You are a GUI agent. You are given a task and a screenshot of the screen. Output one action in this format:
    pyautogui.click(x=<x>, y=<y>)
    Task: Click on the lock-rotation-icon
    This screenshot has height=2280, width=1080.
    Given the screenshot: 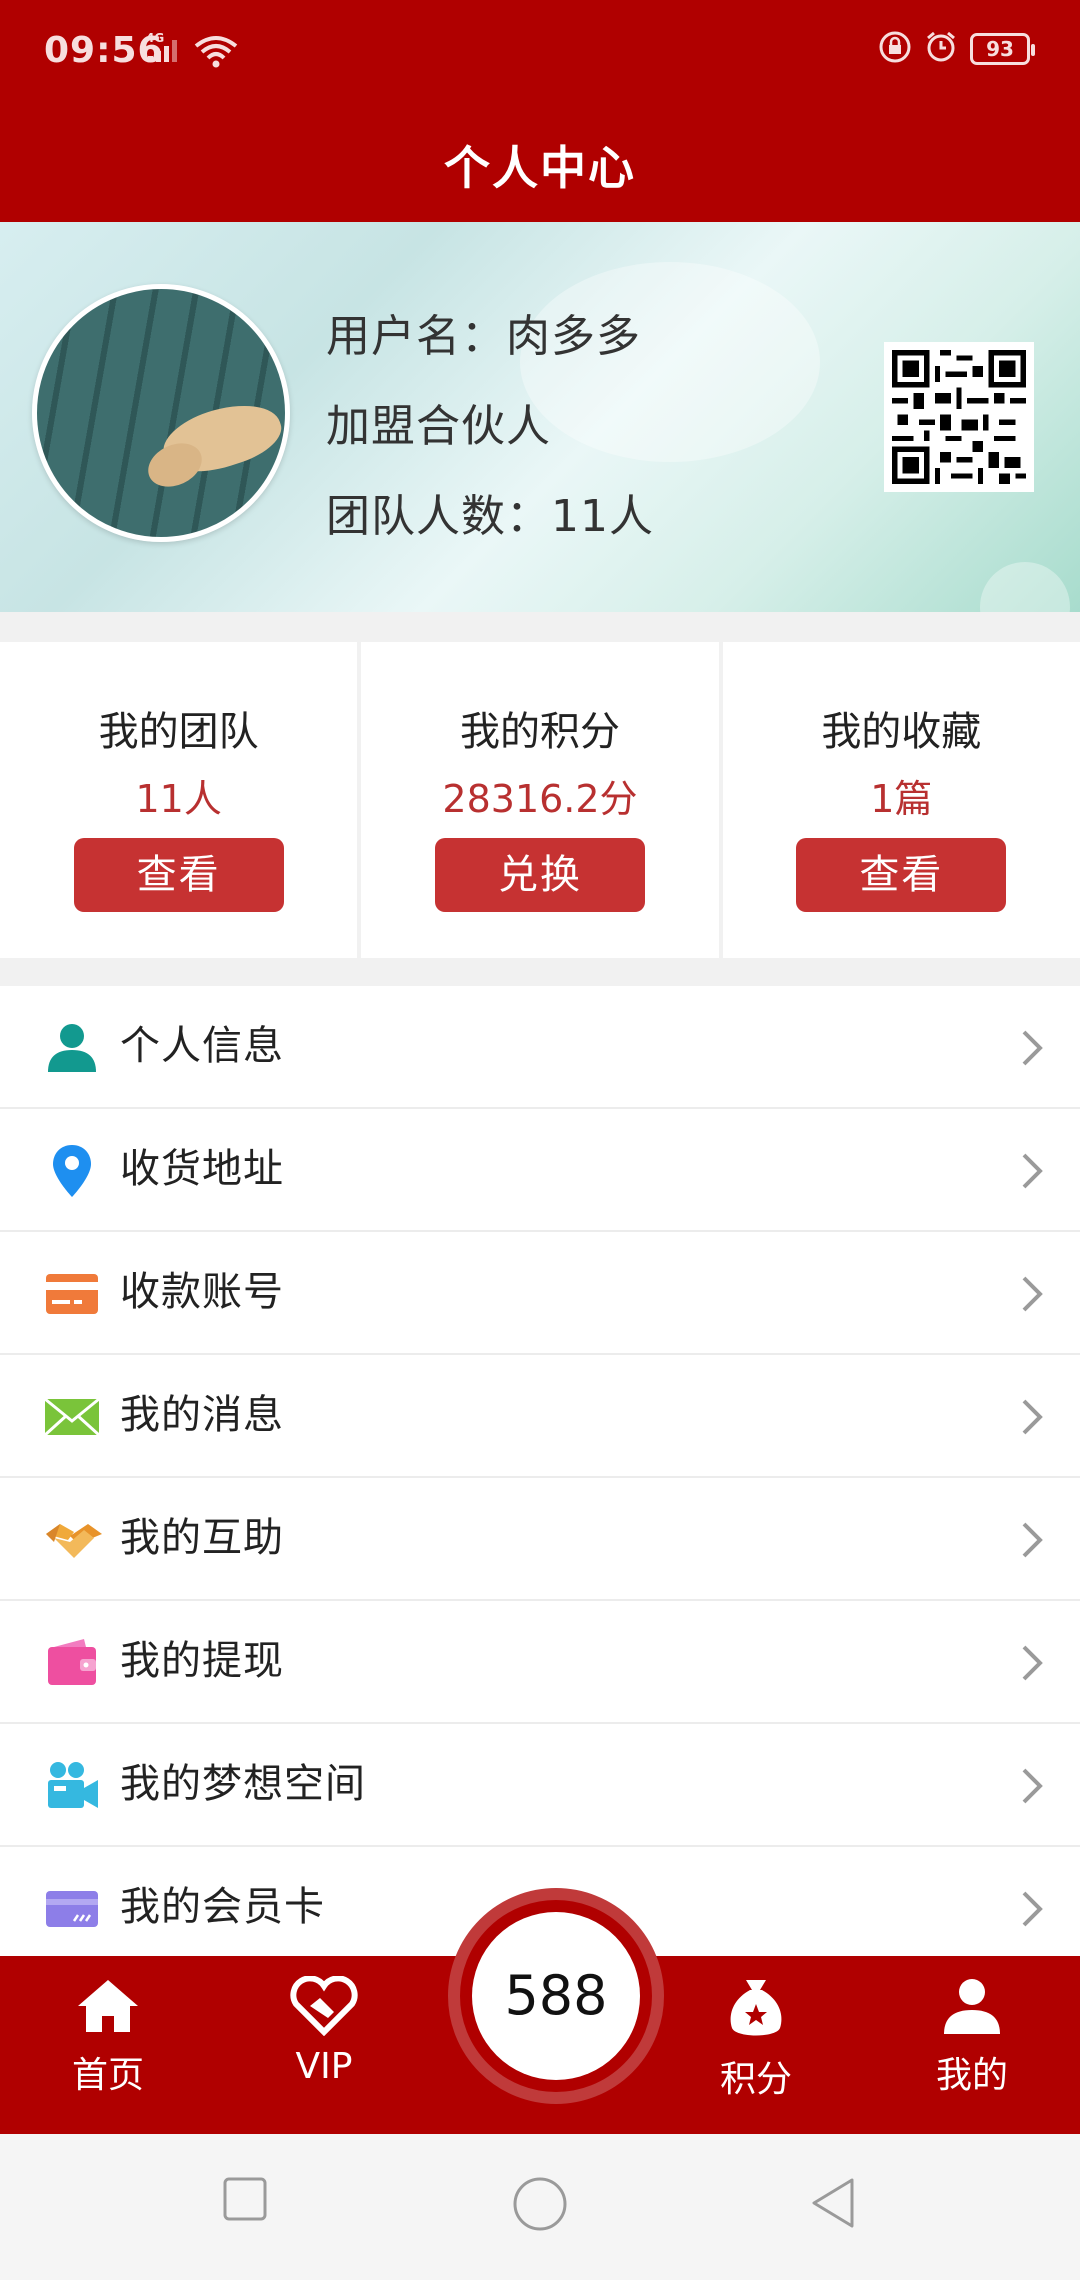 What is the action you would take?
    pyautogui.click(x=895, y=49)
    